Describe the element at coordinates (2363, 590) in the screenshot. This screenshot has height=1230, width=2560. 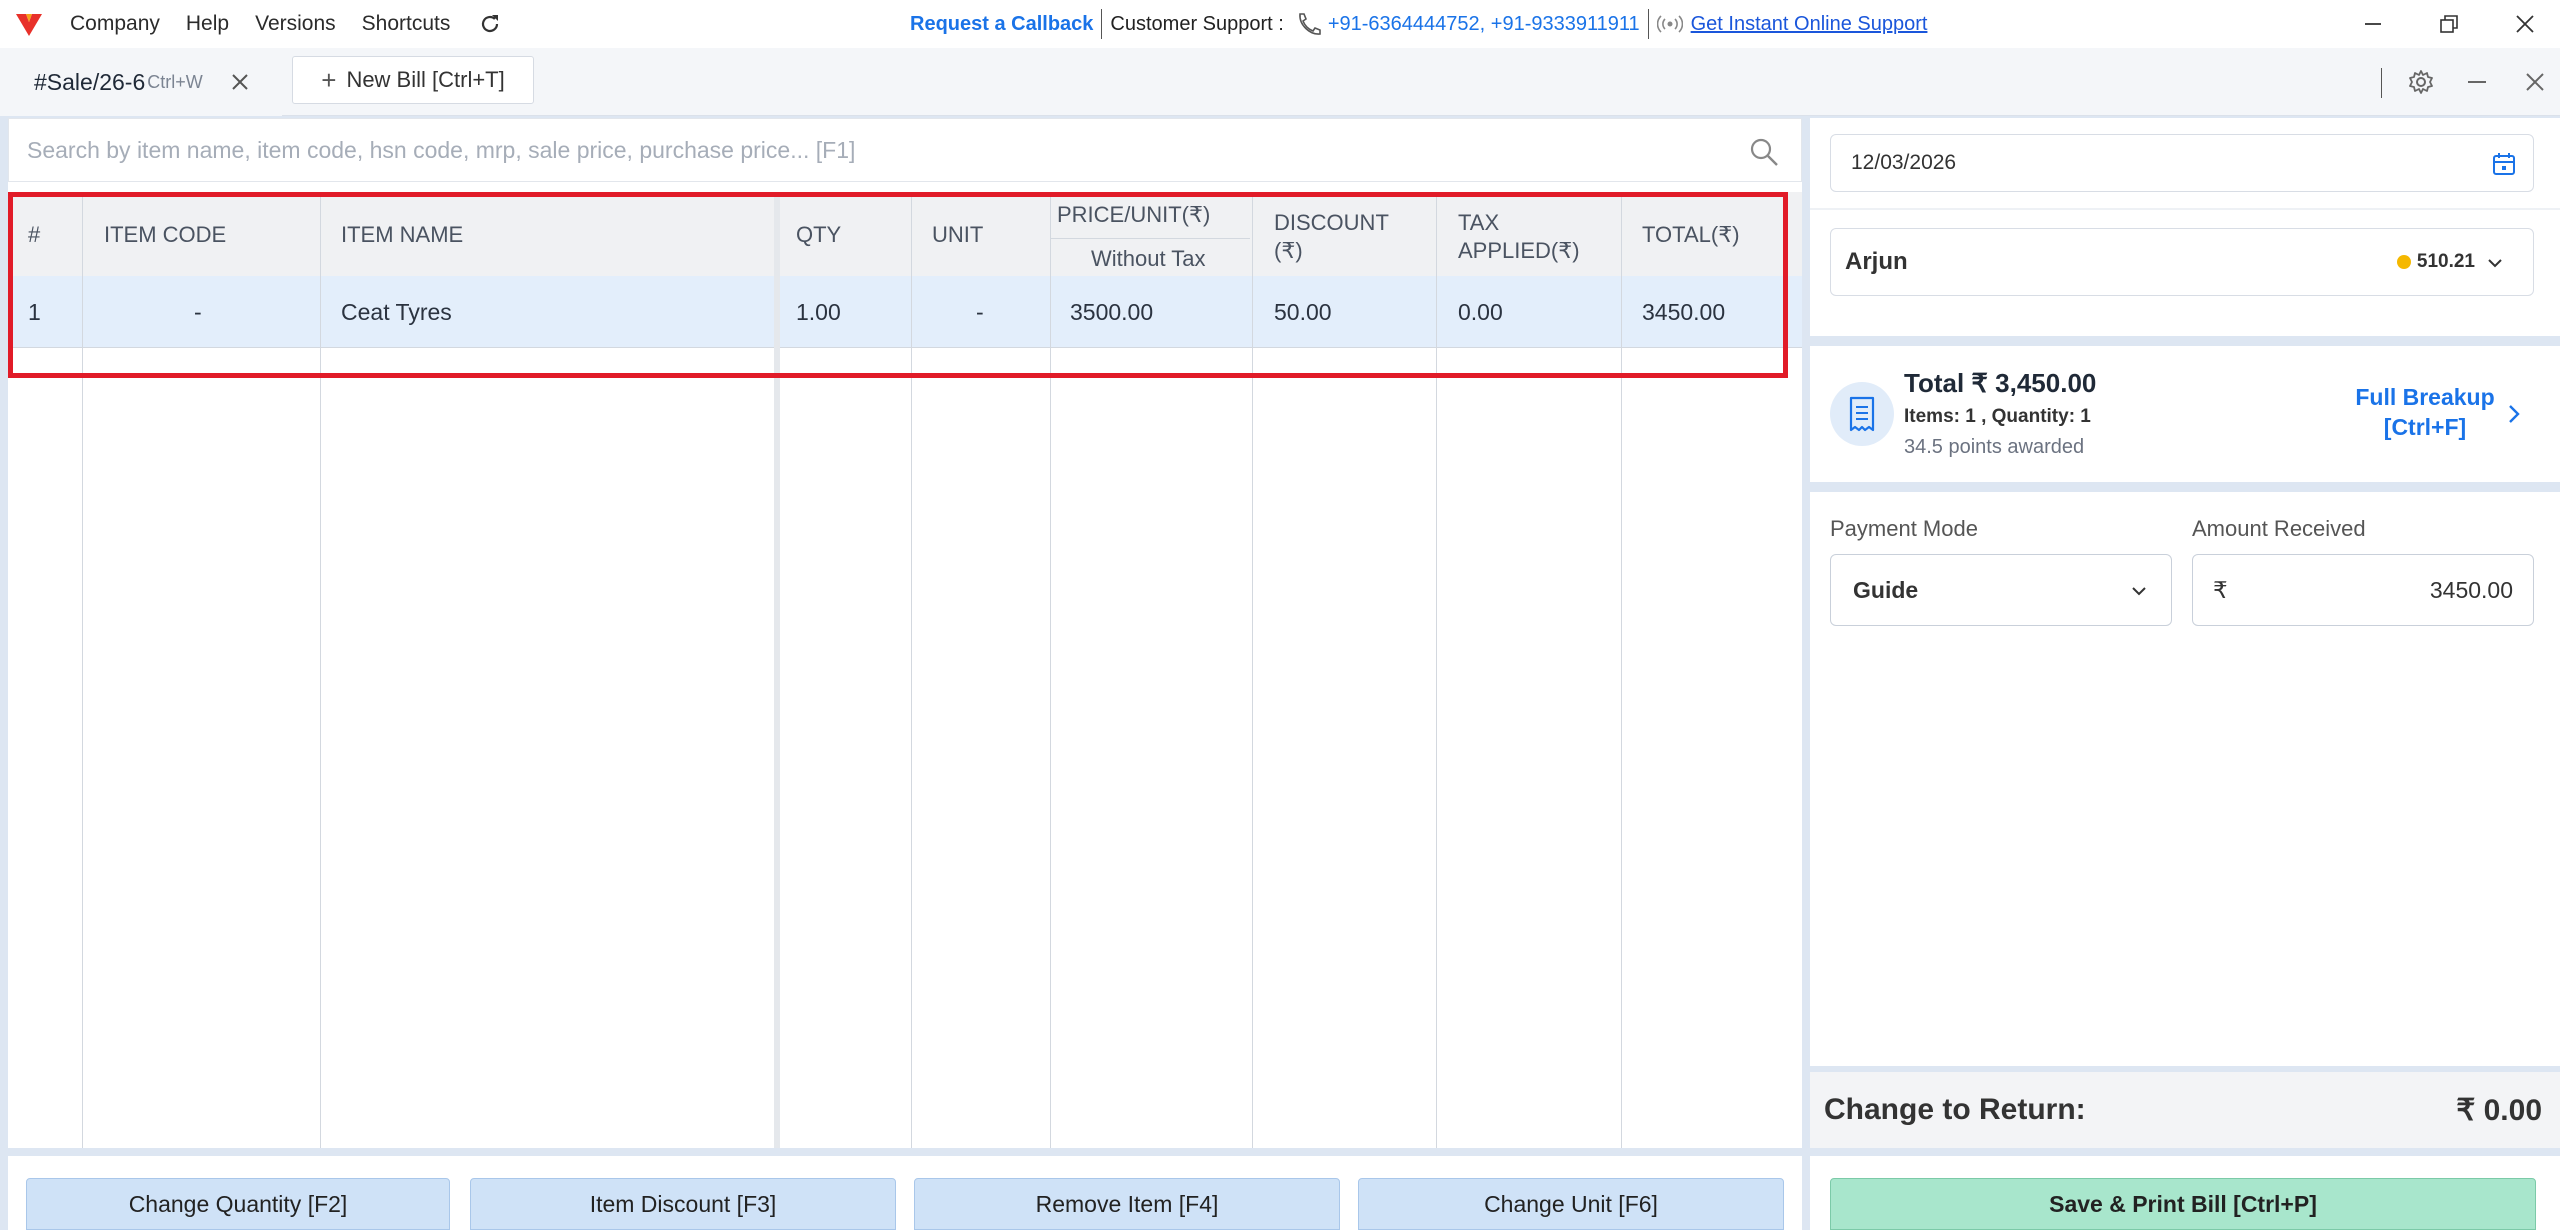
I see `amount-received-input: ₹ 3450.00` at that location.